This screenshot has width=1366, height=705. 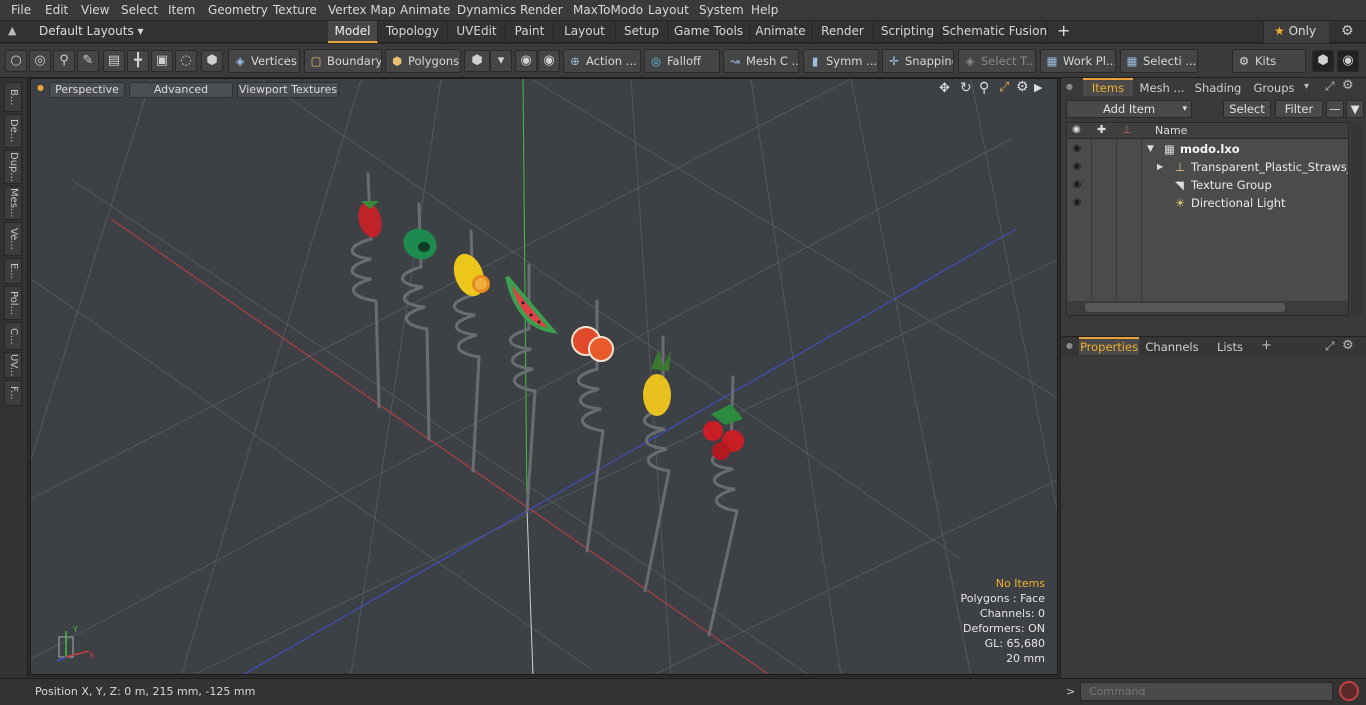 What do you see at coordinates (1299, 109) in the screenshot?
I see `filter-button: Filter` at bounding box center [1299, 109].